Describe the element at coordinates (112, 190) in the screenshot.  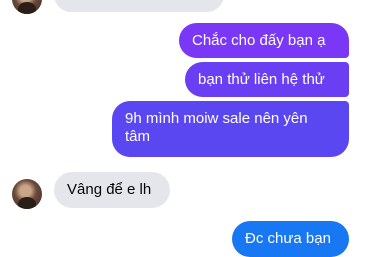
I see `message-bubble-received: Vâng để e lh` at that location.